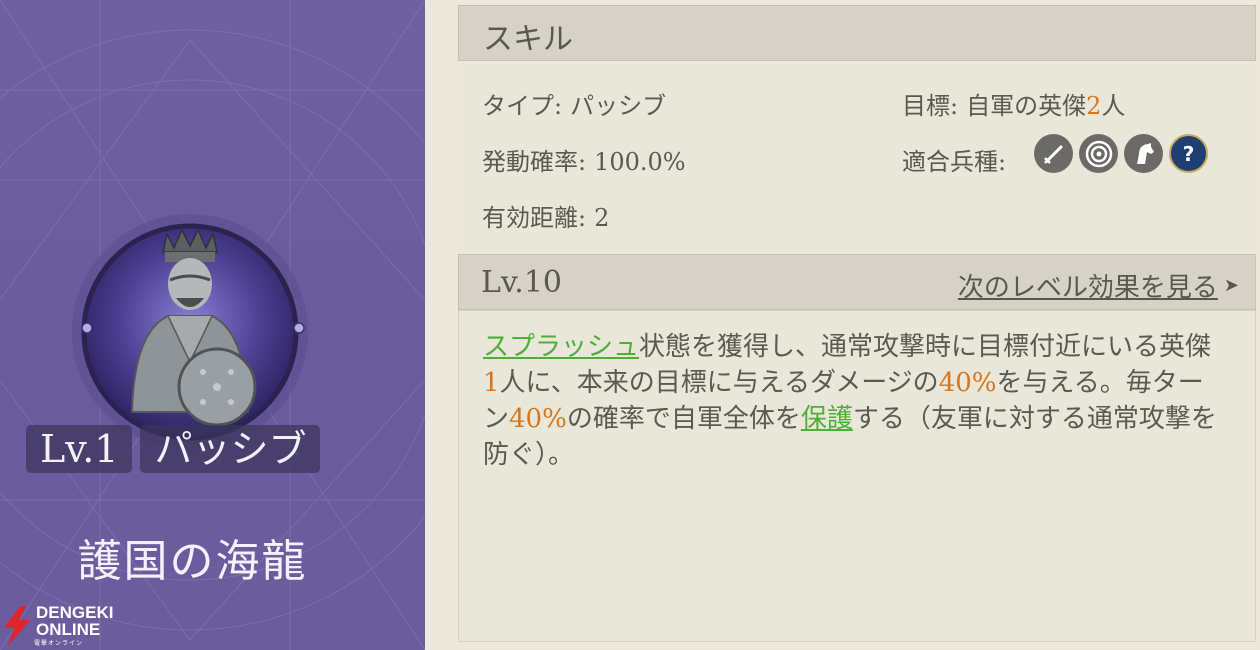  I want to click on next-level-link: 次のレベル効果を見る ➤, so click(1098, 285).